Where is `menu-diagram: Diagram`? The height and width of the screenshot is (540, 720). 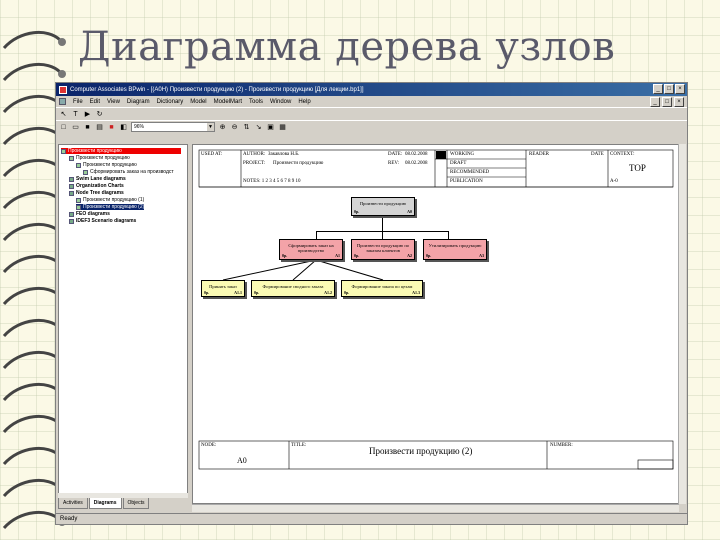 menu-diagram: Diagram is located at coordinates (138, 102).